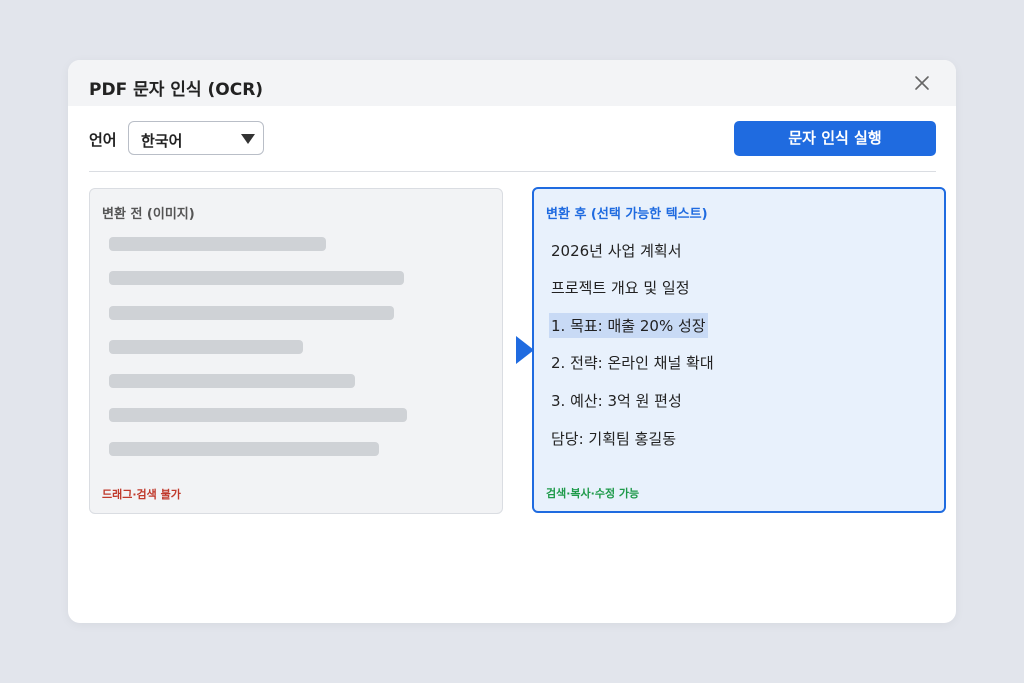  Describe the element at coordinates (593, 493) in the screenshot. I see `after-panel-footer: 검색·복사·수정 가능` at that location.